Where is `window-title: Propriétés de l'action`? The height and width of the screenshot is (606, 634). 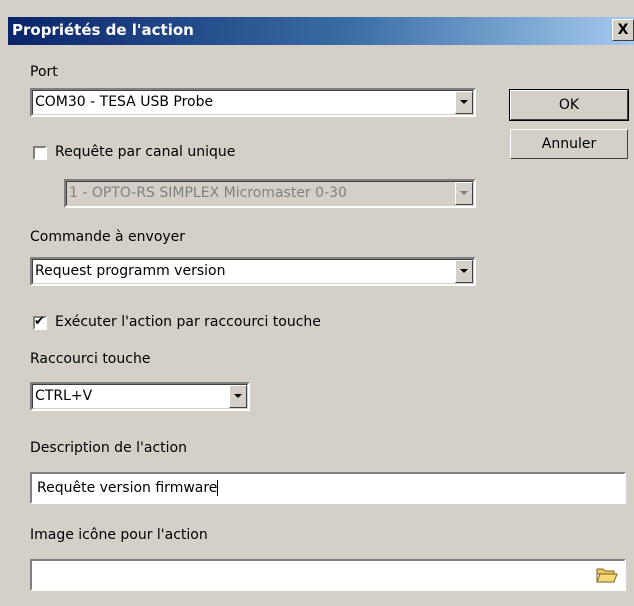 window-title: Propriétés de l'action is located at coordinates (103, 30).